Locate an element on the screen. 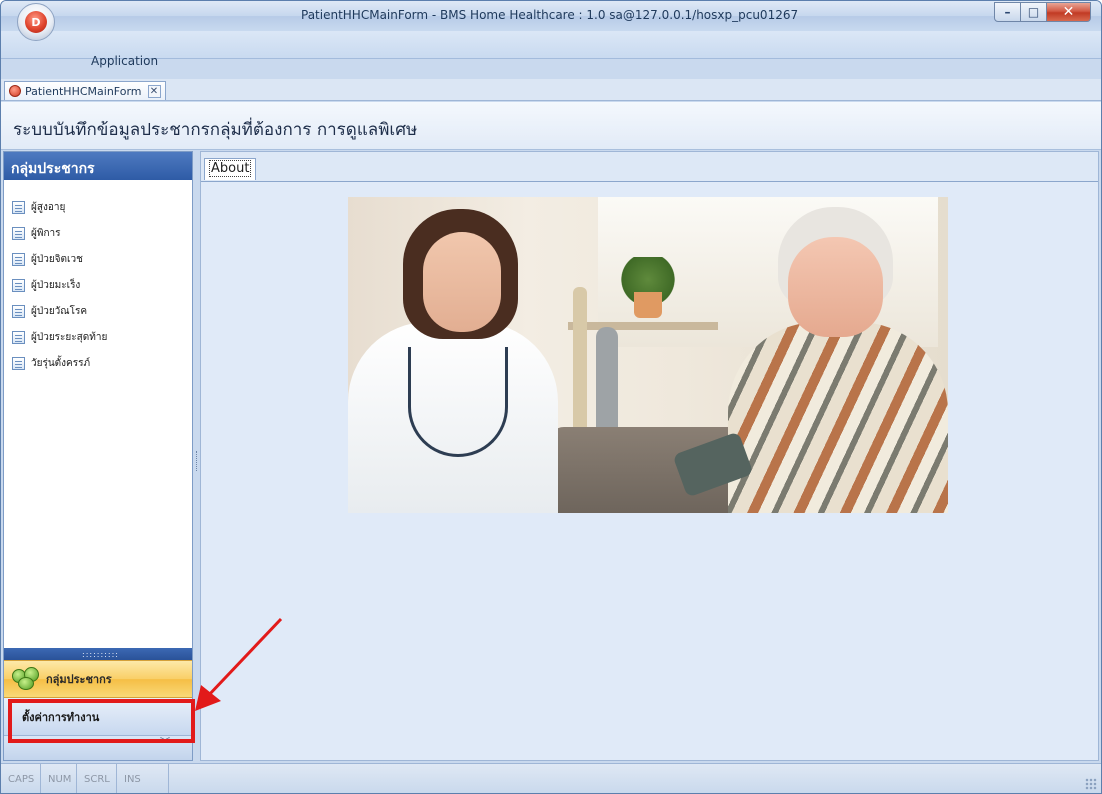  nav-item-cancer: ผู้ป่วยมะเร็ง is located at coordinates (98, 285).